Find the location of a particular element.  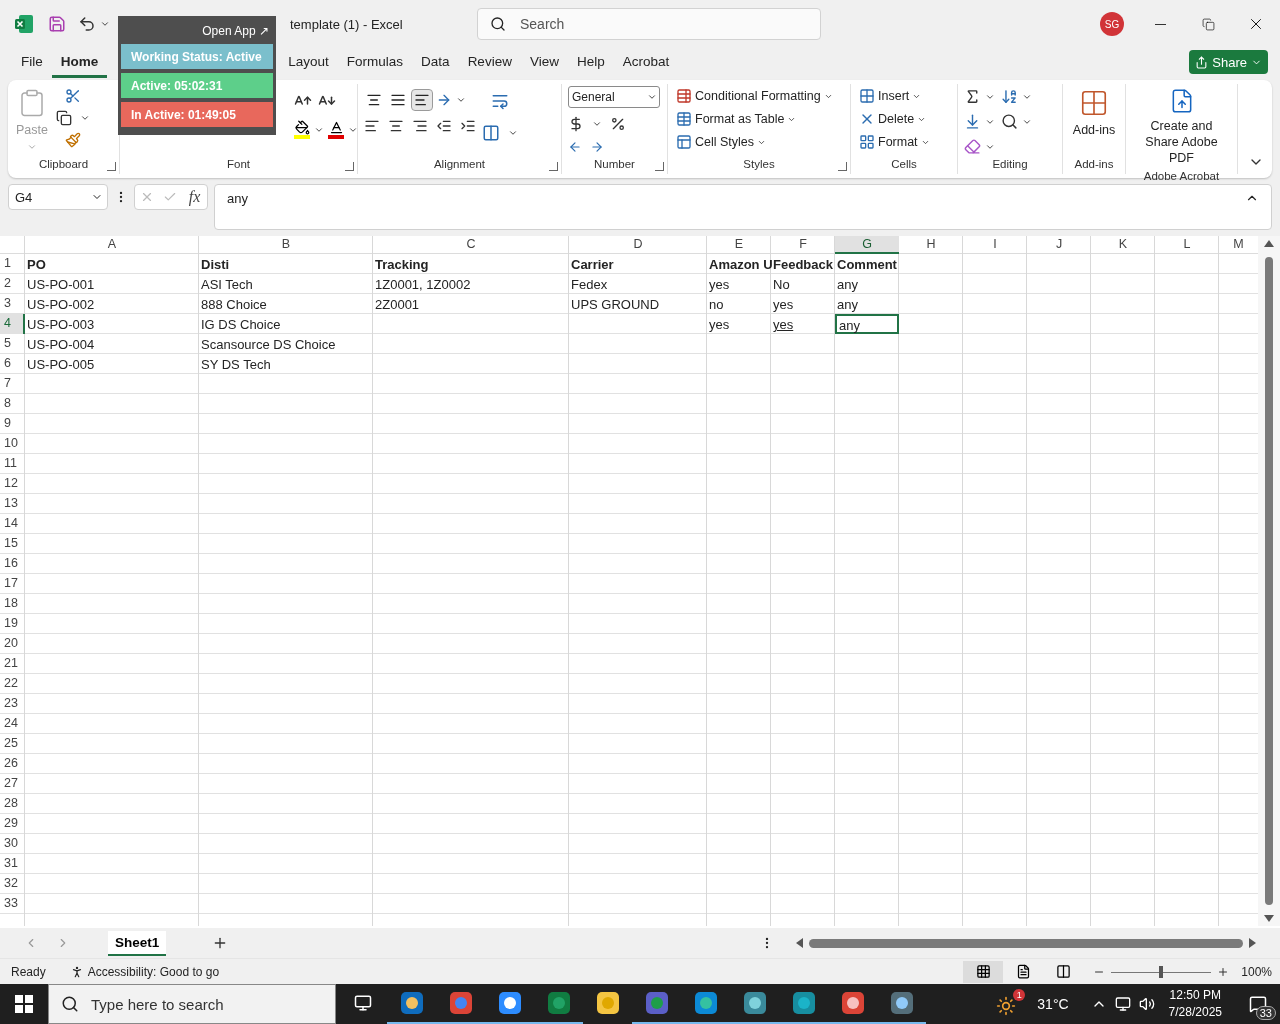

row-header: 30 is located at coordinates (12, 844).